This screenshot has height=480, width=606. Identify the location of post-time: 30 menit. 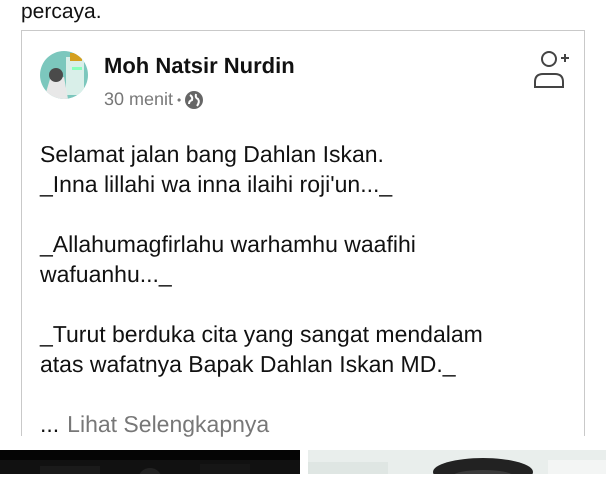
(139, 99).